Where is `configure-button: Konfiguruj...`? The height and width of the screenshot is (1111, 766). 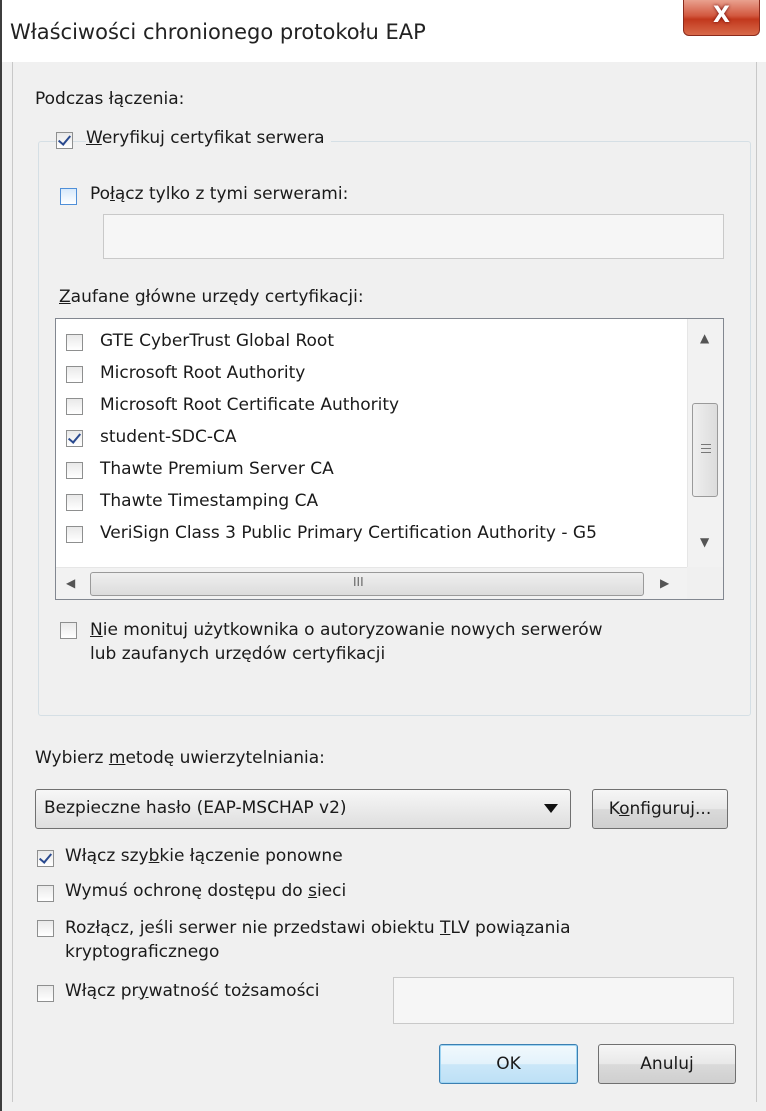
configure-button: Konfiguruj... is located at coordinates (660, 809).